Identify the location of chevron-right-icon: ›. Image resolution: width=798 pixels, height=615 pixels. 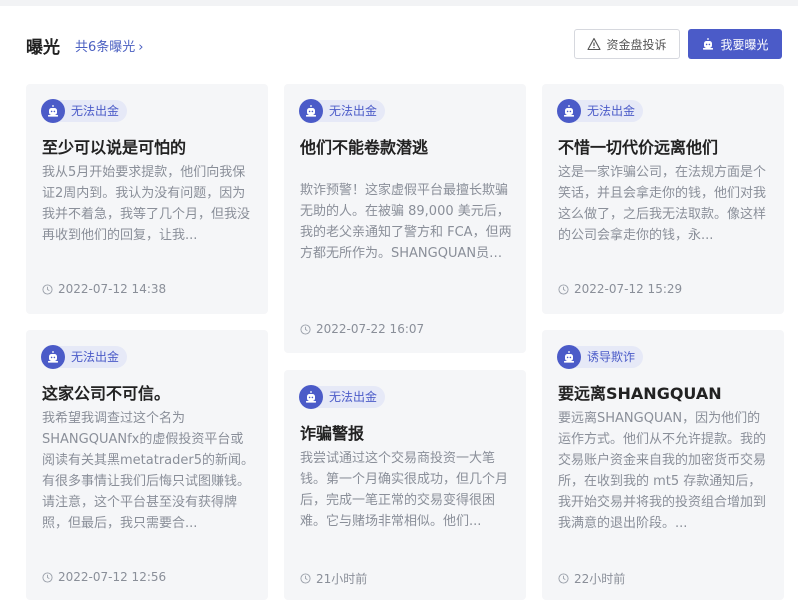
(141, 47).